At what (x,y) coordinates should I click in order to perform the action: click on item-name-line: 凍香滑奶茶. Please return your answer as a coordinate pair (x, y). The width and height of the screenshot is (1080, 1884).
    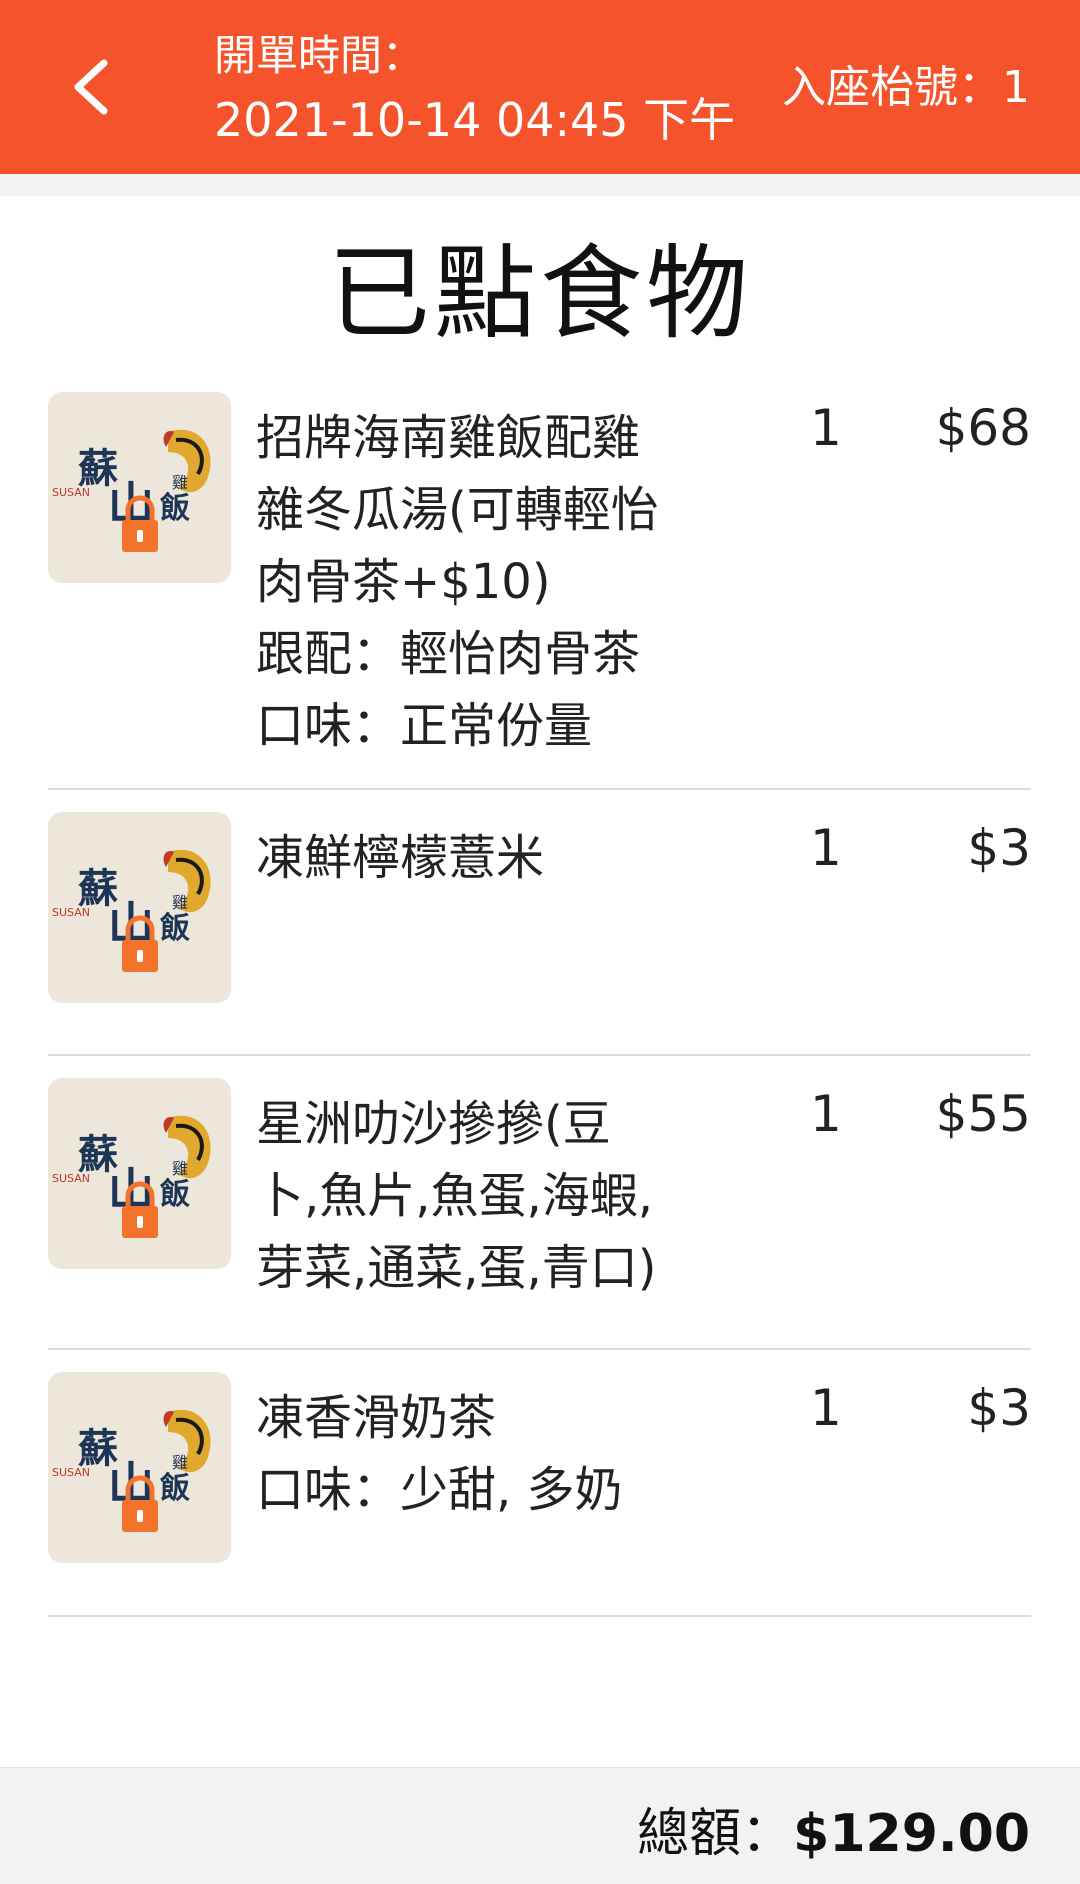
    Looking at the image, I should click on (376, 1418).